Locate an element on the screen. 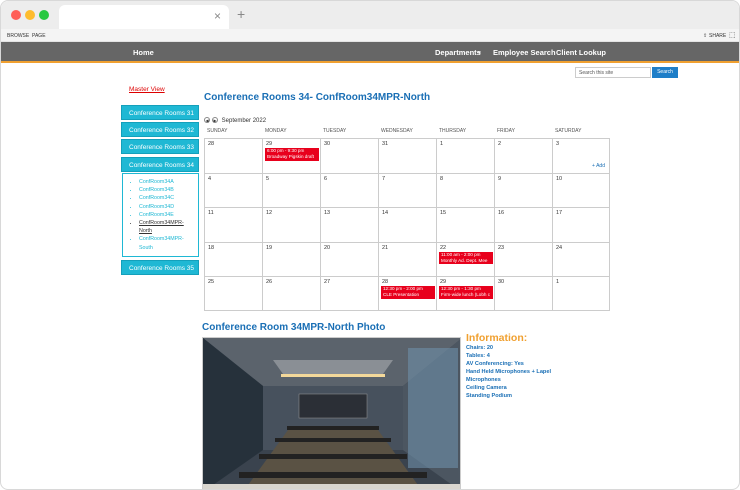  calendar-day-cell: 3 + Add is located at coordinates (581, 155).